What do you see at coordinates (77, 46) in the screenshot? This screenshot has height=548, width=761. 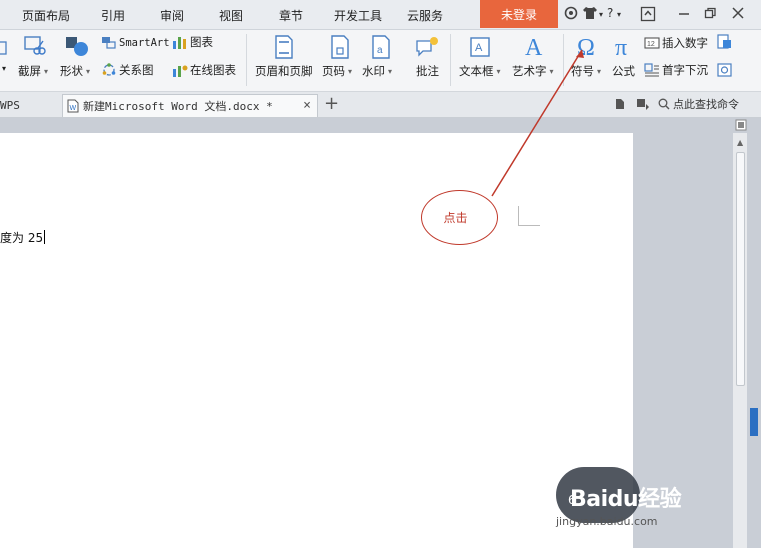 I see `shape-icon` at bounding box center [77, 46].